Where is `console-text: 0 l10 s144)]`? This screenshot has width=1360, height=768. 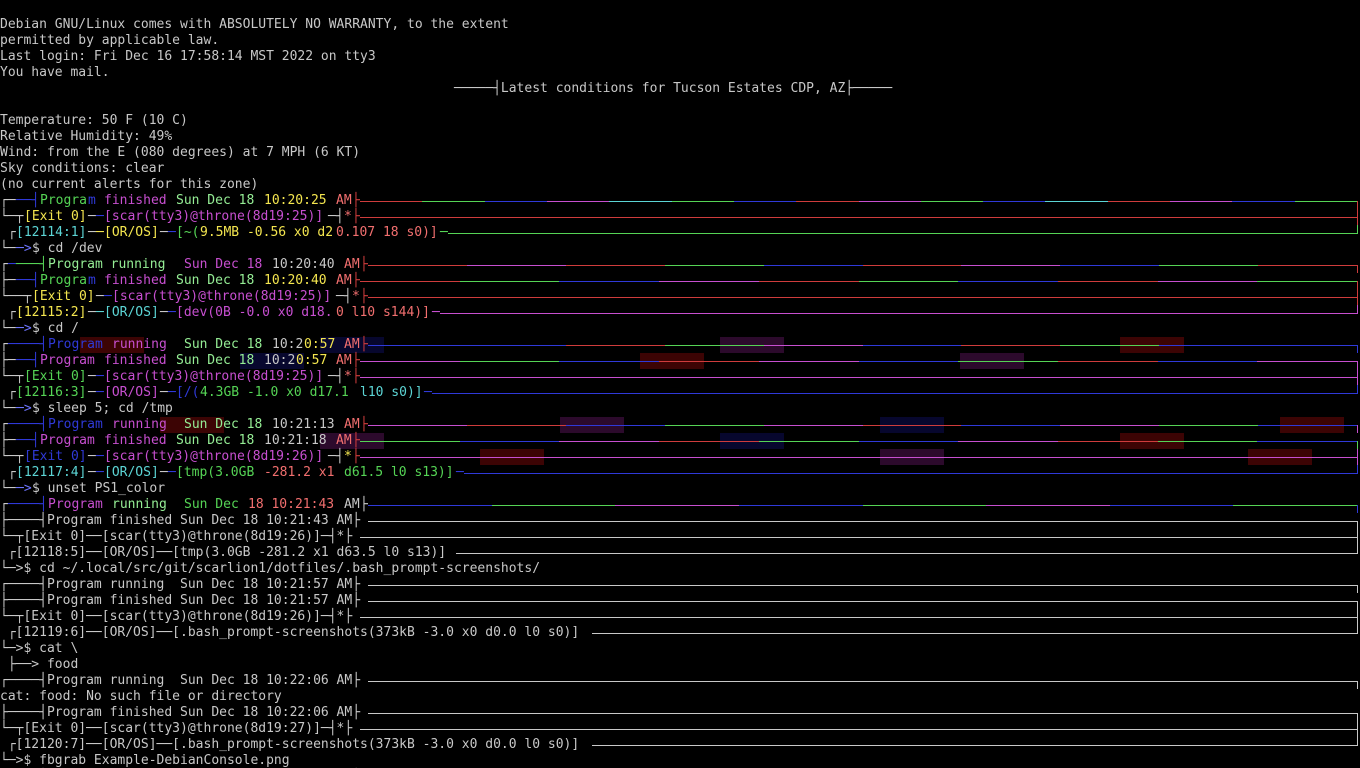 console-text: 0 l10 s144)] is located at coordinates (383, 312).